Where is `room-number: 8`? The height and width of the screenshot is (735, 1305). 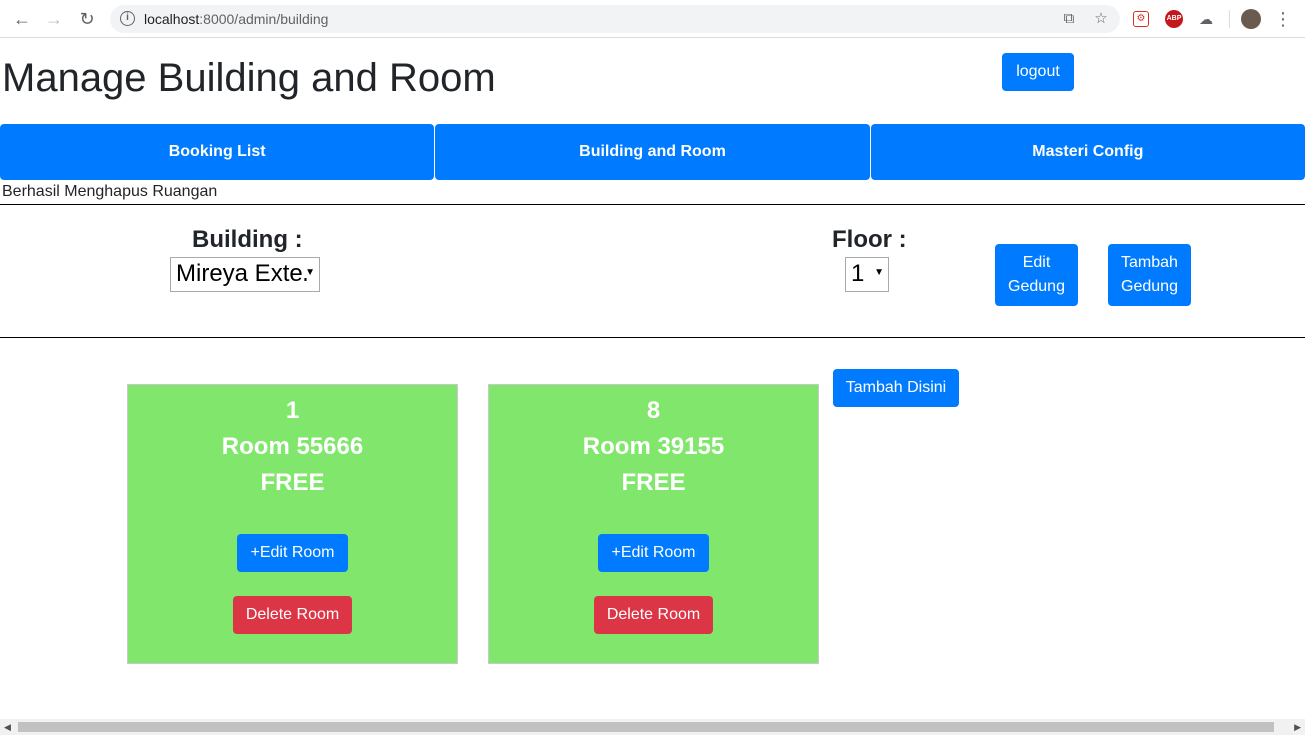
room-number: 8 is located at coordinates (653, 410).